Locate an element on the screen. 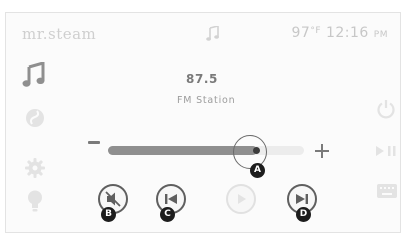 This screenshot has width=409, height=244. temperature-unit: °F is located at coordinates (316, 31).